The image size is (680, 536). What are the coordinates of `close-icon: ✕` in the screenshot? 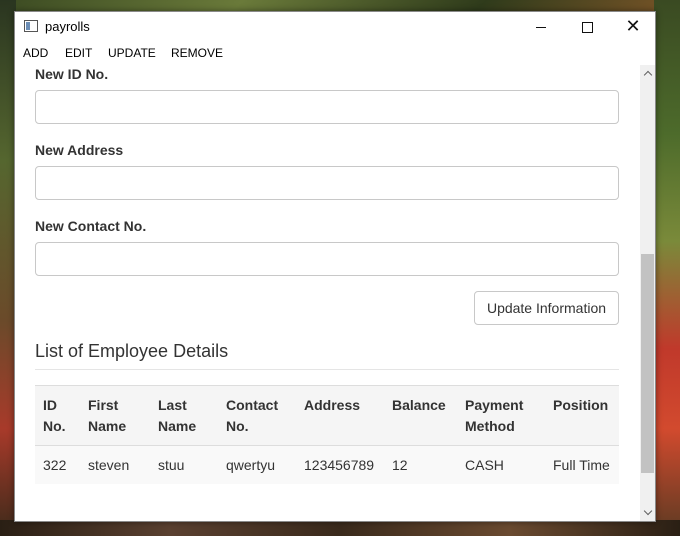 It's located at (633, 26).